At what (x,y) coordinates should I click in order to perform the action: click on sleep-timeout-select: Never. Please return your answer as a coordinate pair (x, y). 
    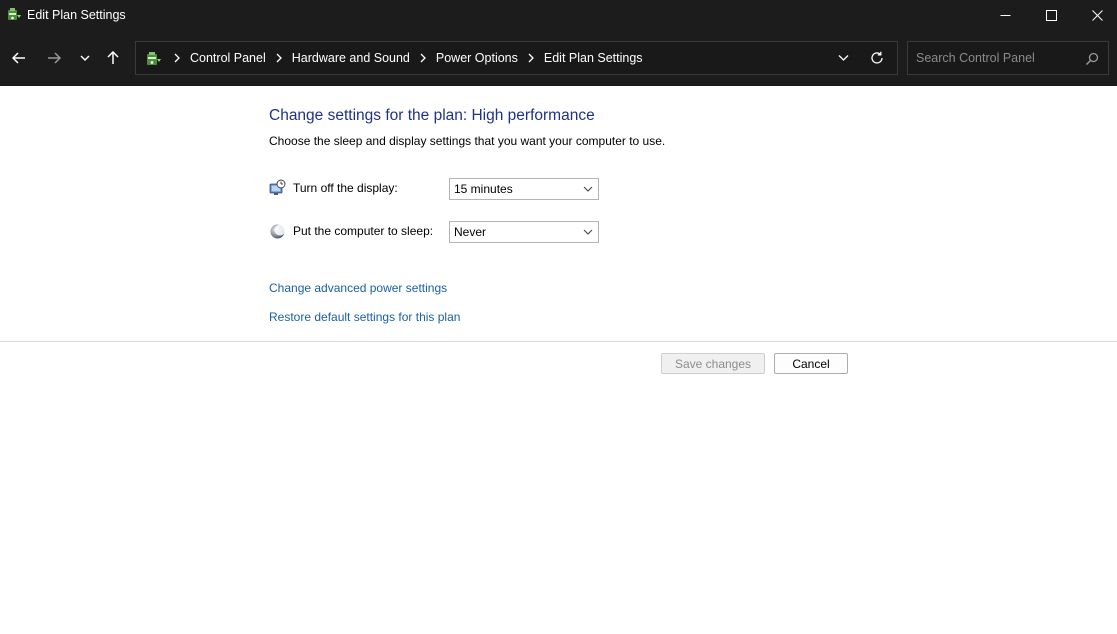
    Looking at the image, I should click on (524, 232).